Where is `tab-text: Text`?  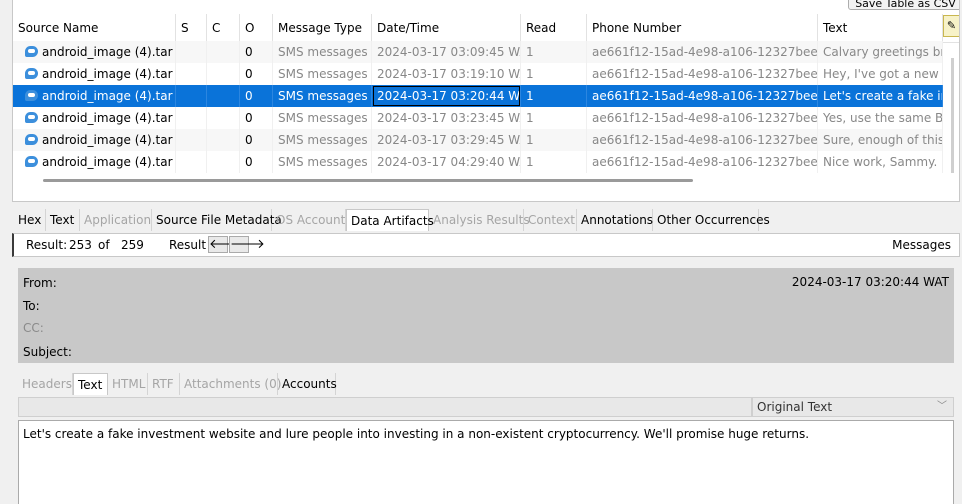 tab-text: Text is located at coordinates (63, 220).